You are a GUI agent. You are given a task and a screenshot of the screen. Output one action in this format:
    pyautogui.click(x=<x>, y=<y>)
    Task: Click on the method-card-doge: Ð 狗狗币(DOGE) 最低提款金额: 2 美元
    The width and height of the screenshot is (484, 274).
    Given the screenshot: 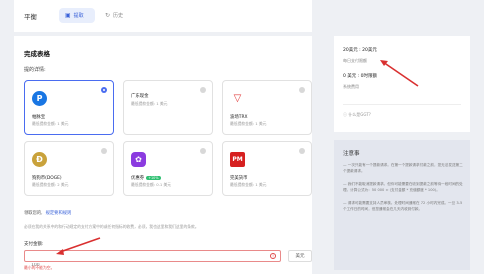 What is the action you would take?
    pyautogui.click(x=69, y=168)
    